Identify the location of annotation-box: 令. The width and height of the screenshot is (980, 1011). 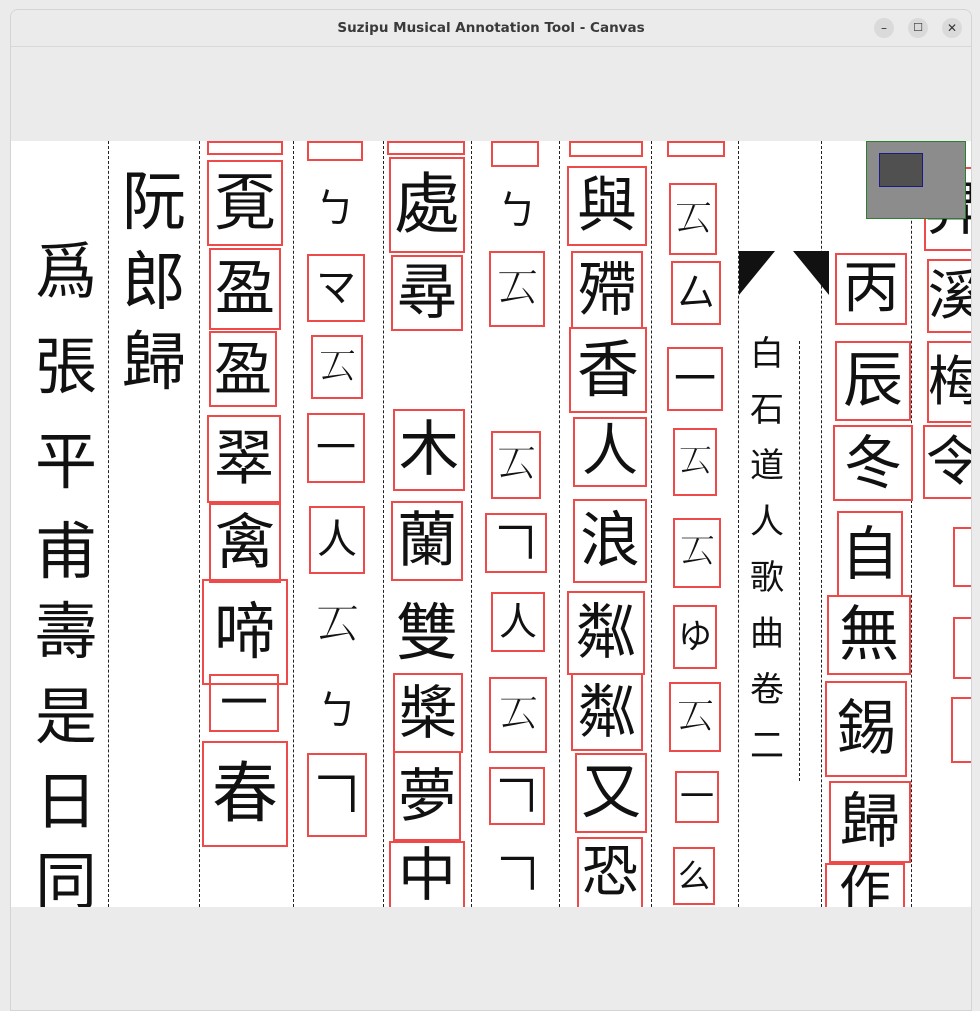
(947, 462).